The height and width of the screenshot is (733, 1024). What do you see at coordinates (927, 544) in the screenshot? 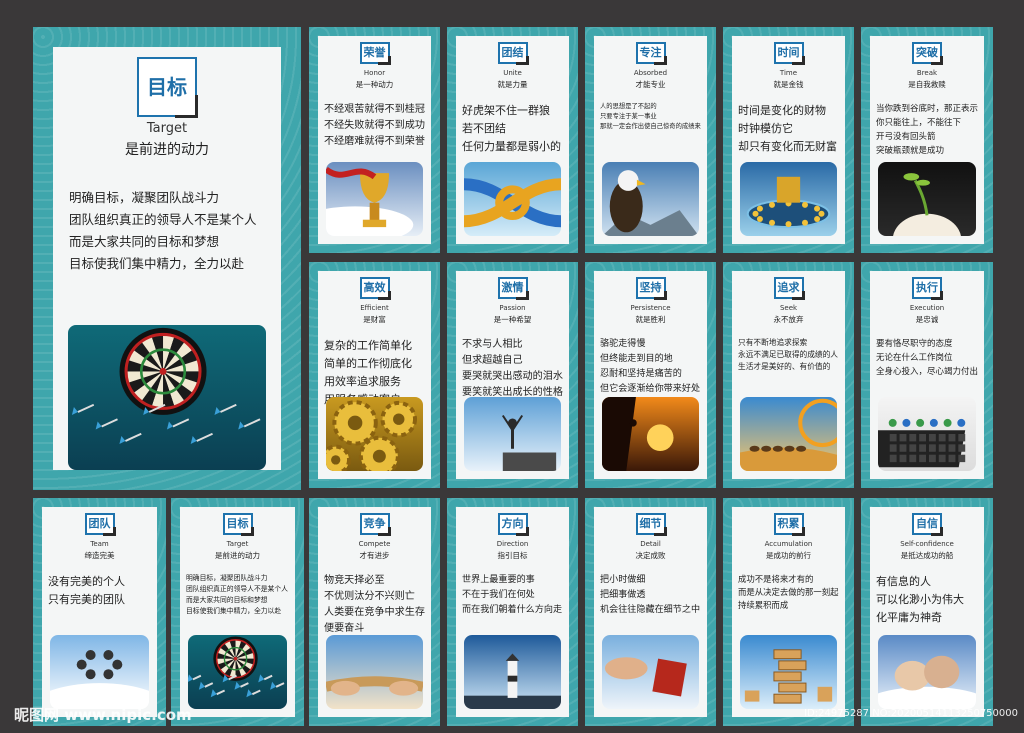
I see `poster-en: Self-confidence` at bounding box center [927, 544].